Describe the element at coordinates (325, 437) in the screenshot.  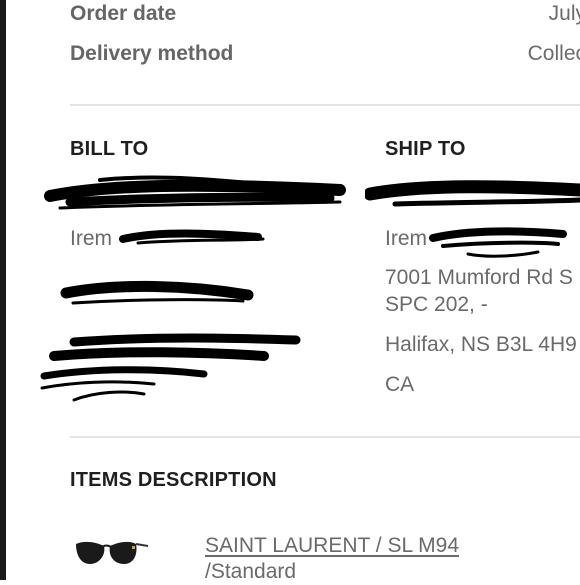
I see `divider-middle` at that location.